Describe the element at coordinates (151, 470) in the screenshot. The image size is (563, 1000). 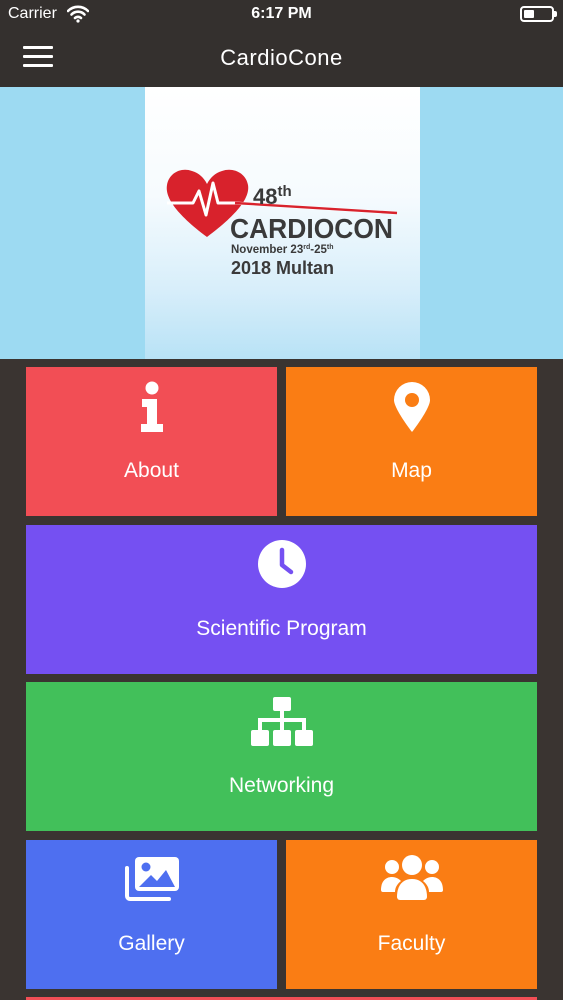
I see `about-label: About` at that location.